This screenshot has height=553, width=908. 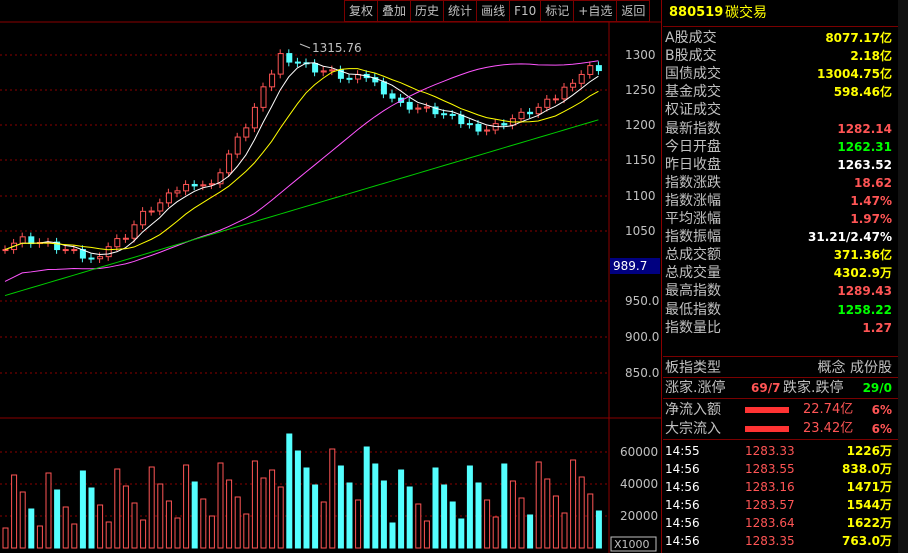 What do you see at coordinates (460, 11) in the screenshot?
I see `toolbar-button: 统计` at bounding box center [460, 11].